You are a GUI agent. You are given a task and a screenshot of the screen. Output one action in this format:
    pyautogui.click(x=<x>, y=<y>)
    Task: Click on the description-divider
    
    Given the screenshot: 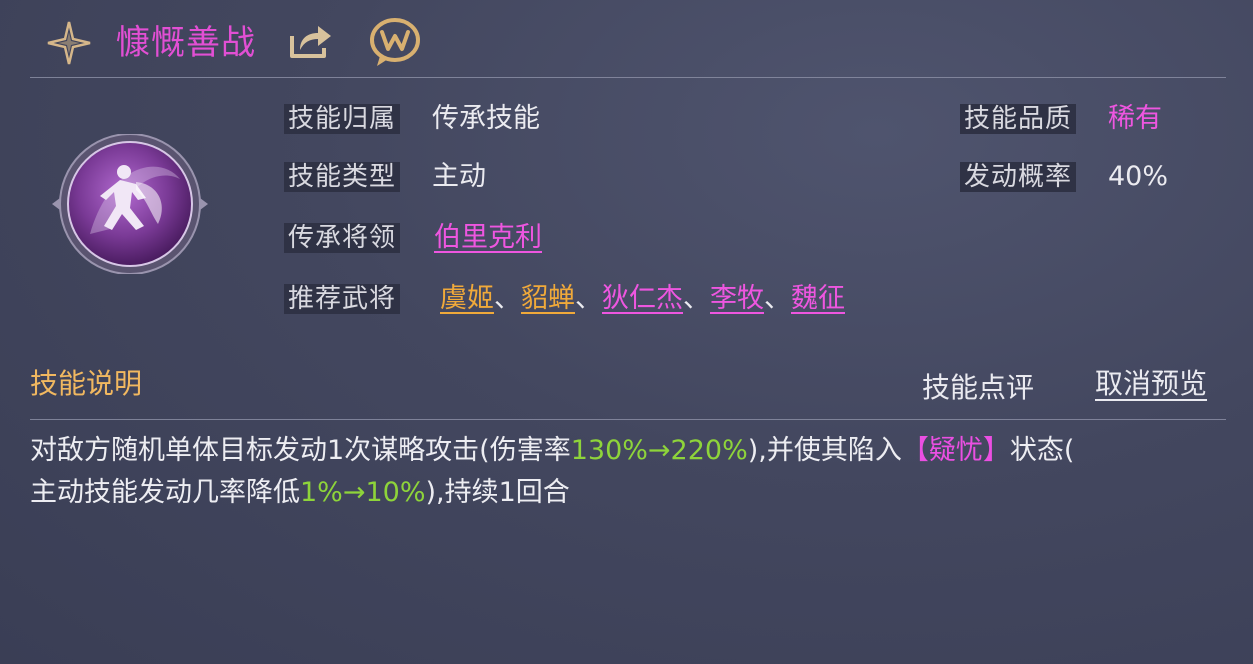 What is the action you would take?
    pyautogui.click(x=628, y=419)
    